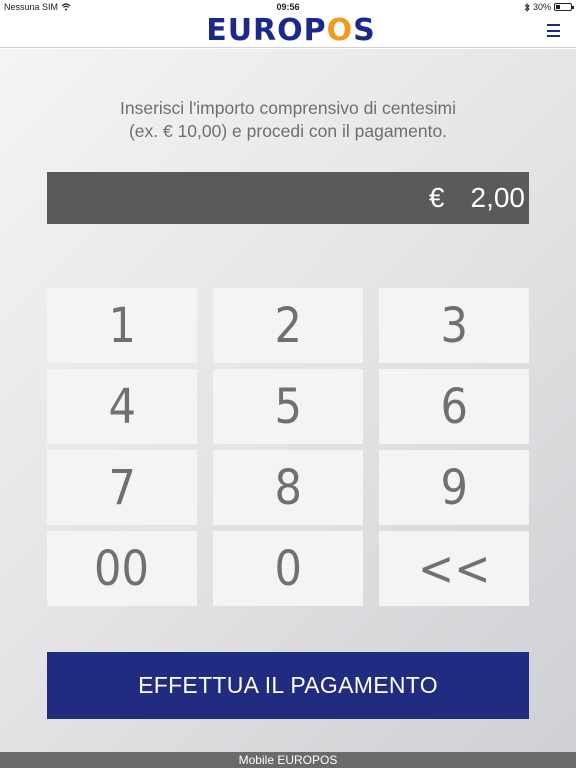  I want to click on key-3: 3, so click(454, 325).